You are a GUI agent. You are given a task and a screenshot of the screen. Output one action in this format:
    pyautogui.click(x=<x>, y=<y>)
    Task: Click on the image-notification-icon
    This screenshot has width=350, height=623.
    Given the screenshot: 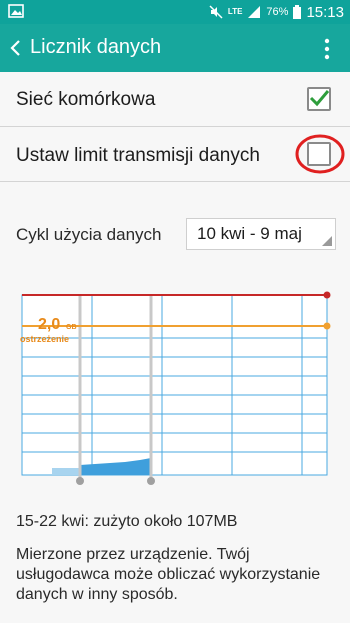 What is the action you would take?
    pyautogui.click(x=16, y=11)
    